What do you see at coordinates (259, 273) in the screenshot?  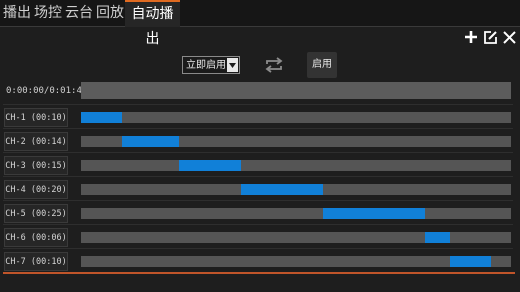 I see `bottom-divider` at bounding box center [259, 273].